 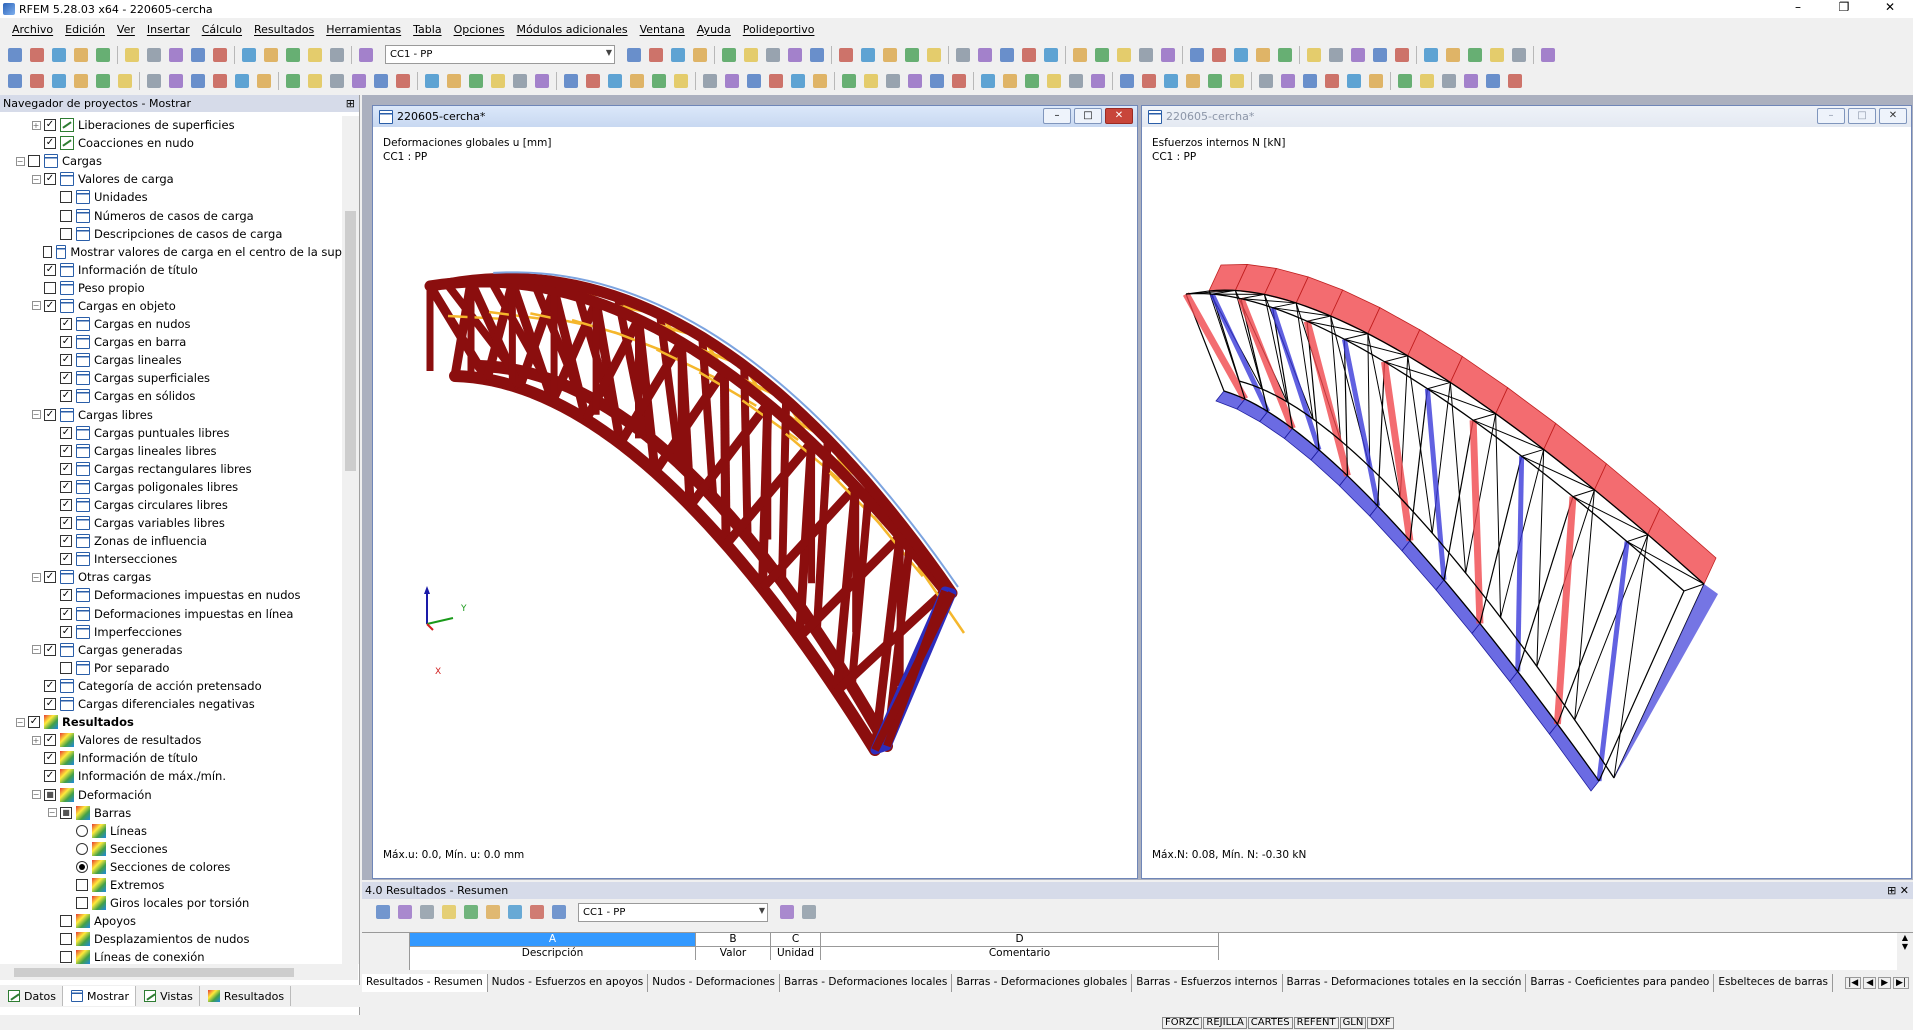 What do you see at coordinates (171, 885) in the screenshot?
I see `tree-item: Extremos` at bounding box center [171, 885].